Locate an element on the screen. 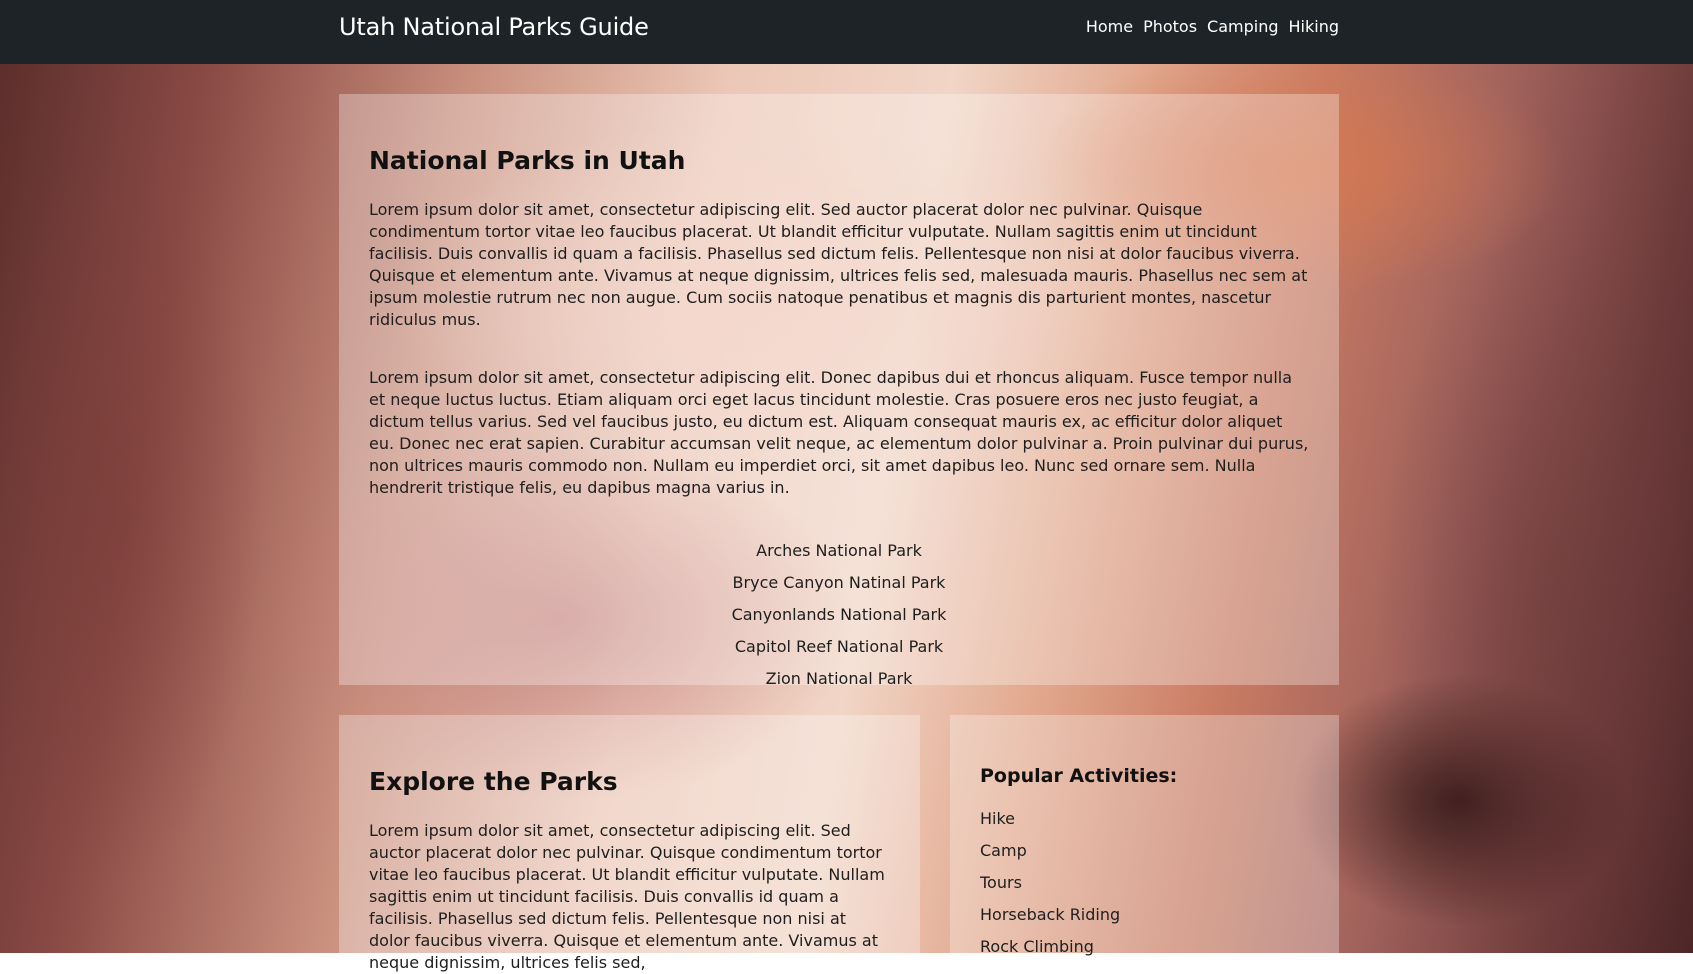  main-nav: Home Photos Camping Hiking is located at coordinates (1212, 26).